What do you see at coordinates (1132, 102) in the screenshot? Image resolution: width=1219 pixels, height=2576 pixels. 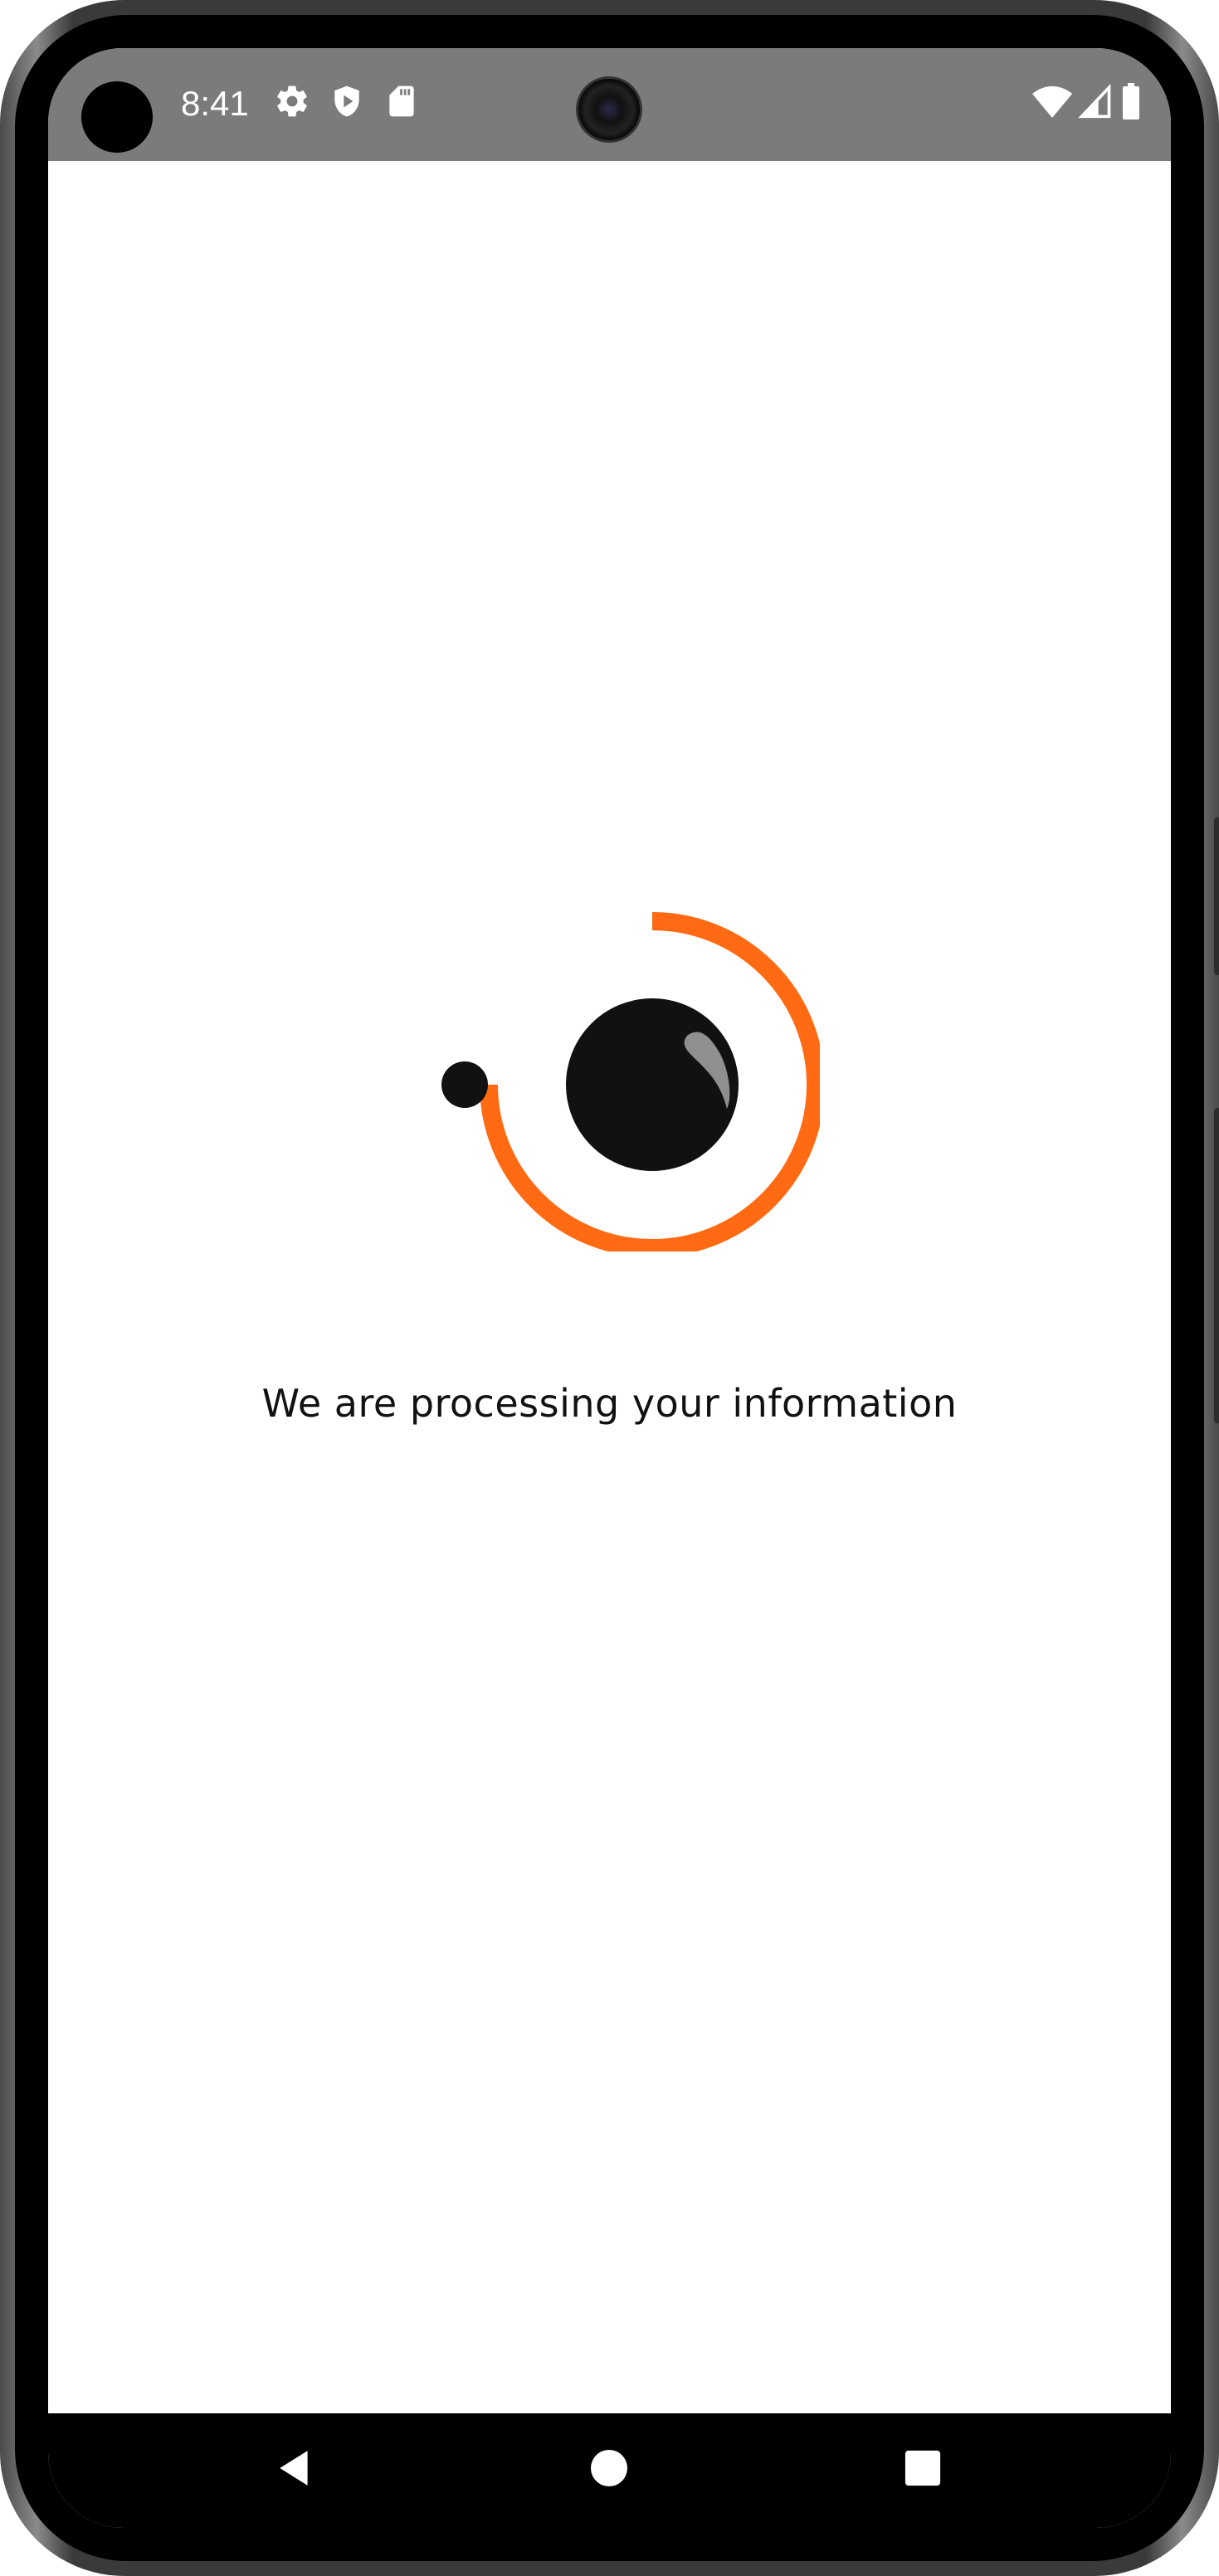 I see `battery-icon` at bounding box center [1132, 102].